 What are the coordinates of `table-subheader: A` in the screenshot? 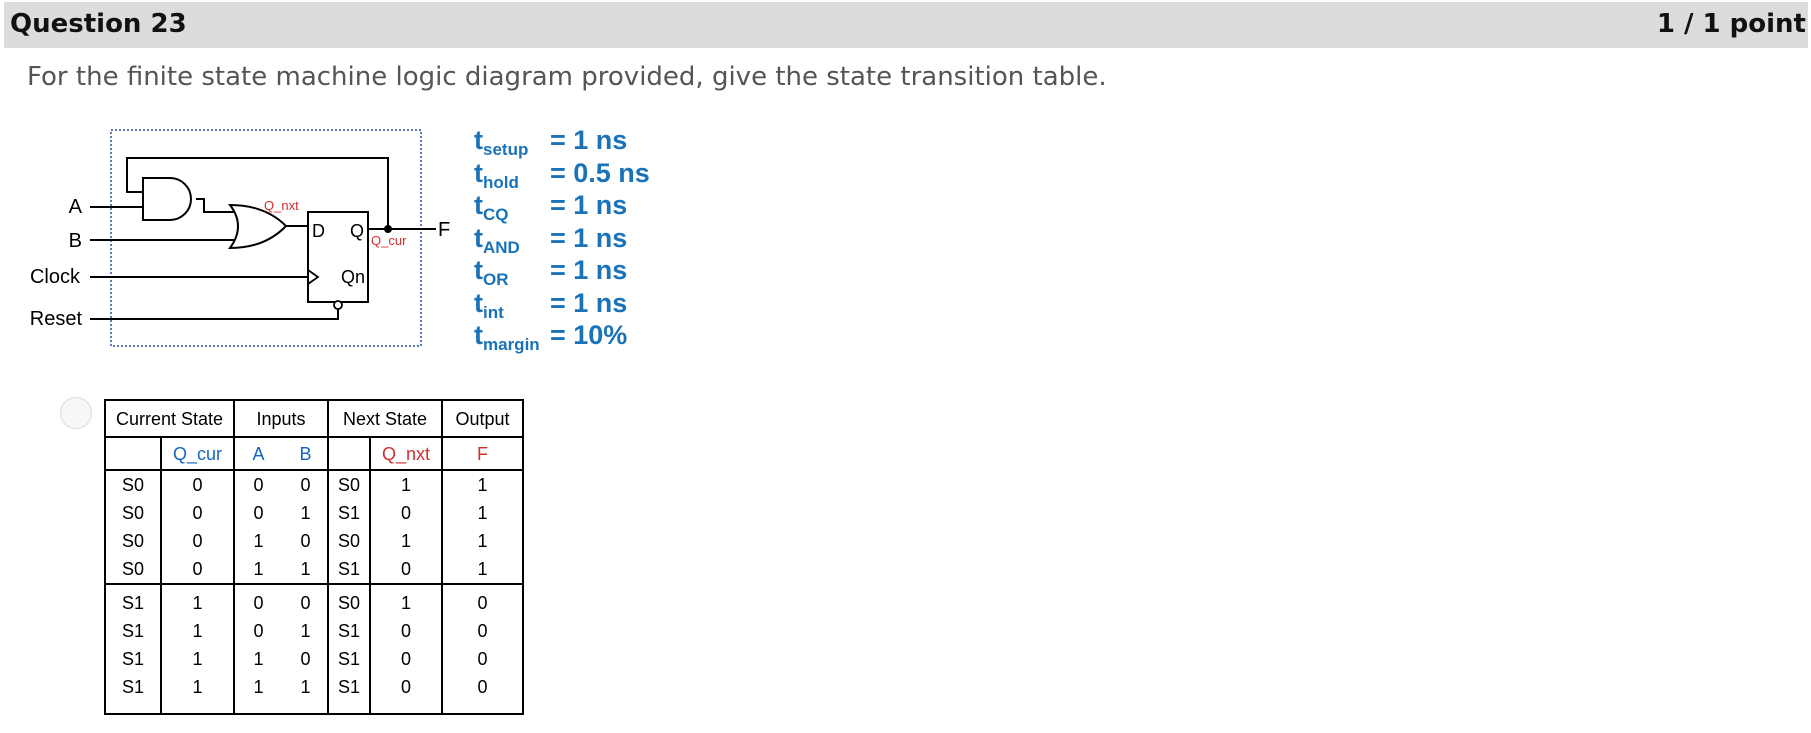 It's located at (258, 454).